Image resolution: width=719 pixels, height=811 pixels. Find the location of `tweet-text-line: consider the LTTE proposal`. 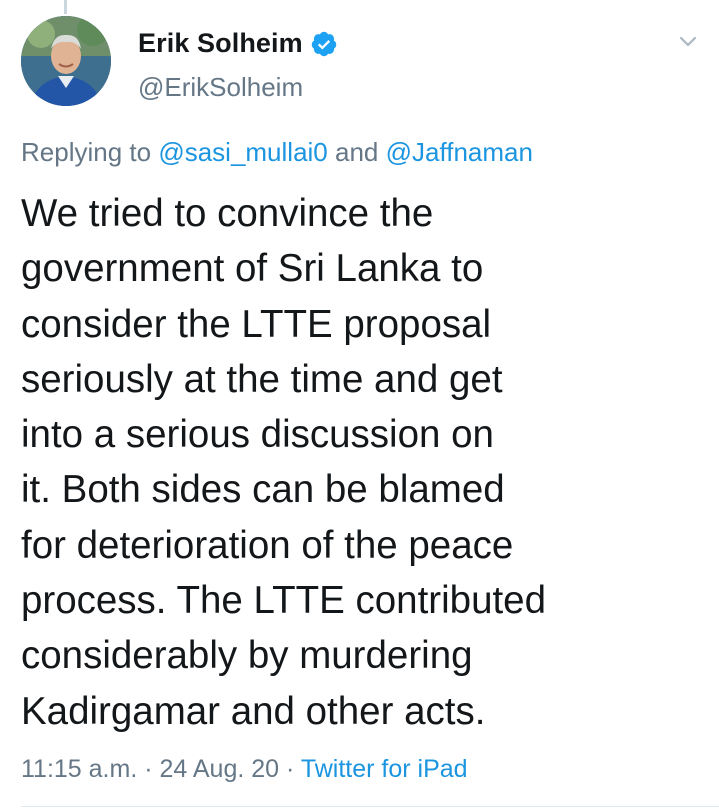

tweet-text-line: consider the LTTE proposal is located at coordinates (256, 324).